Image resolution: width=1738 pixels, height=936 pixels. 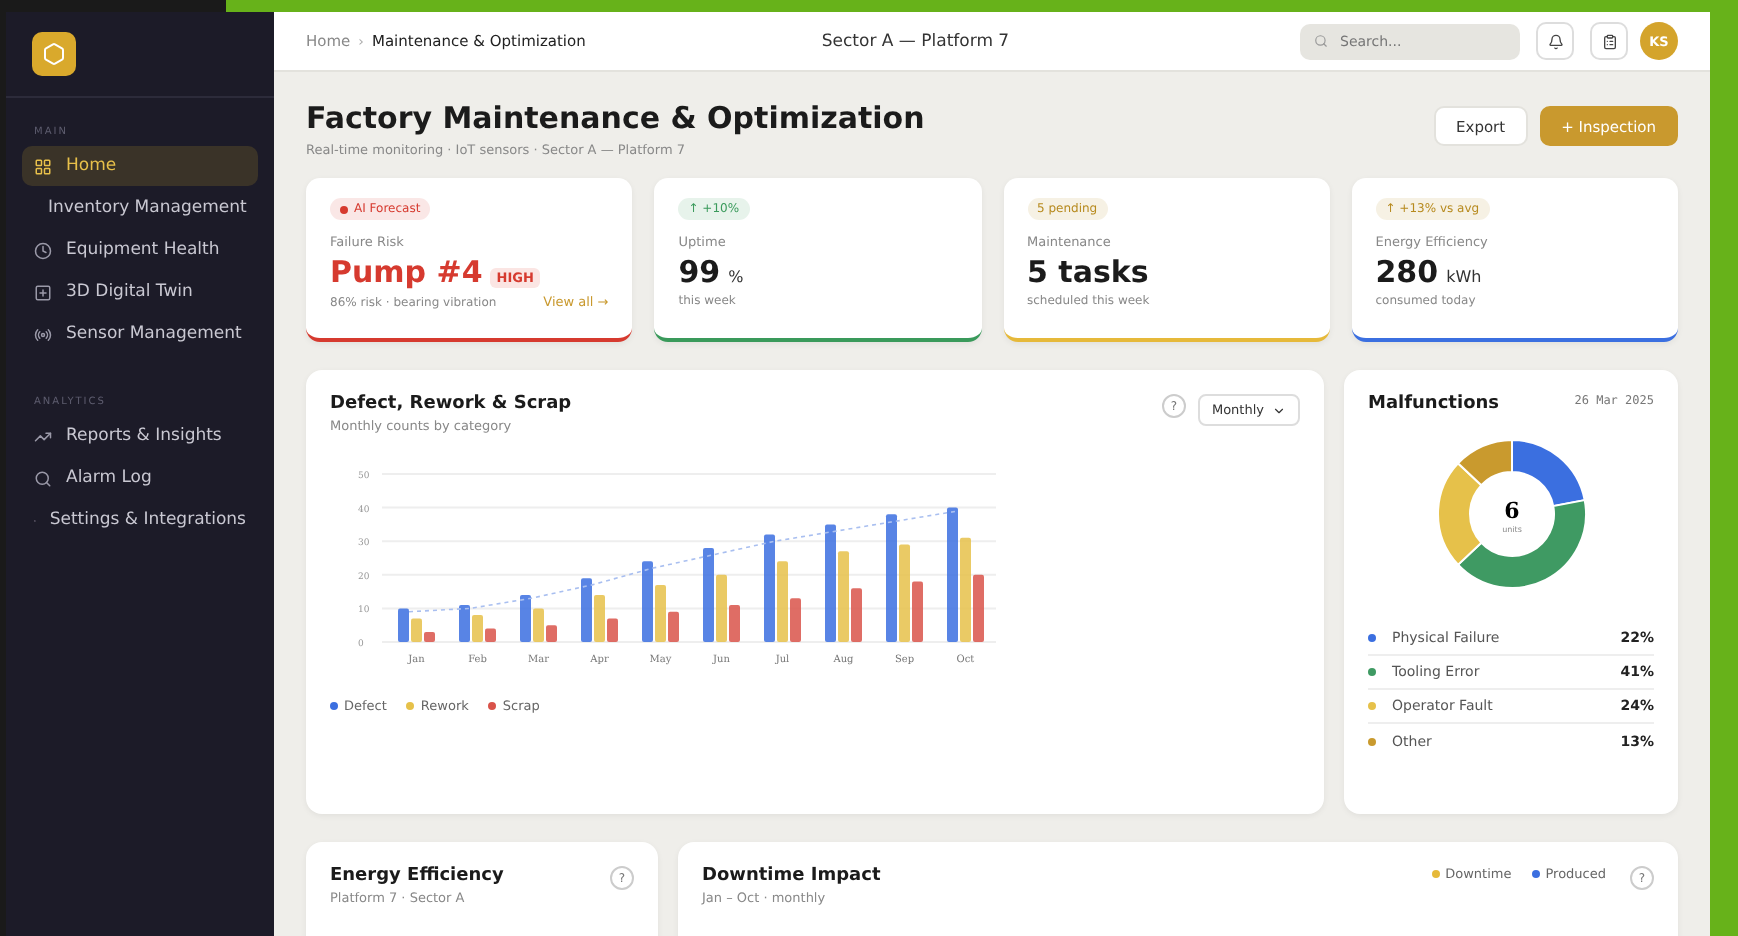 What do you see at coordinates (1088, 272) in the screenshot?
I see `kpi-value: 5 tasks` at bounding box center [1088, 272].